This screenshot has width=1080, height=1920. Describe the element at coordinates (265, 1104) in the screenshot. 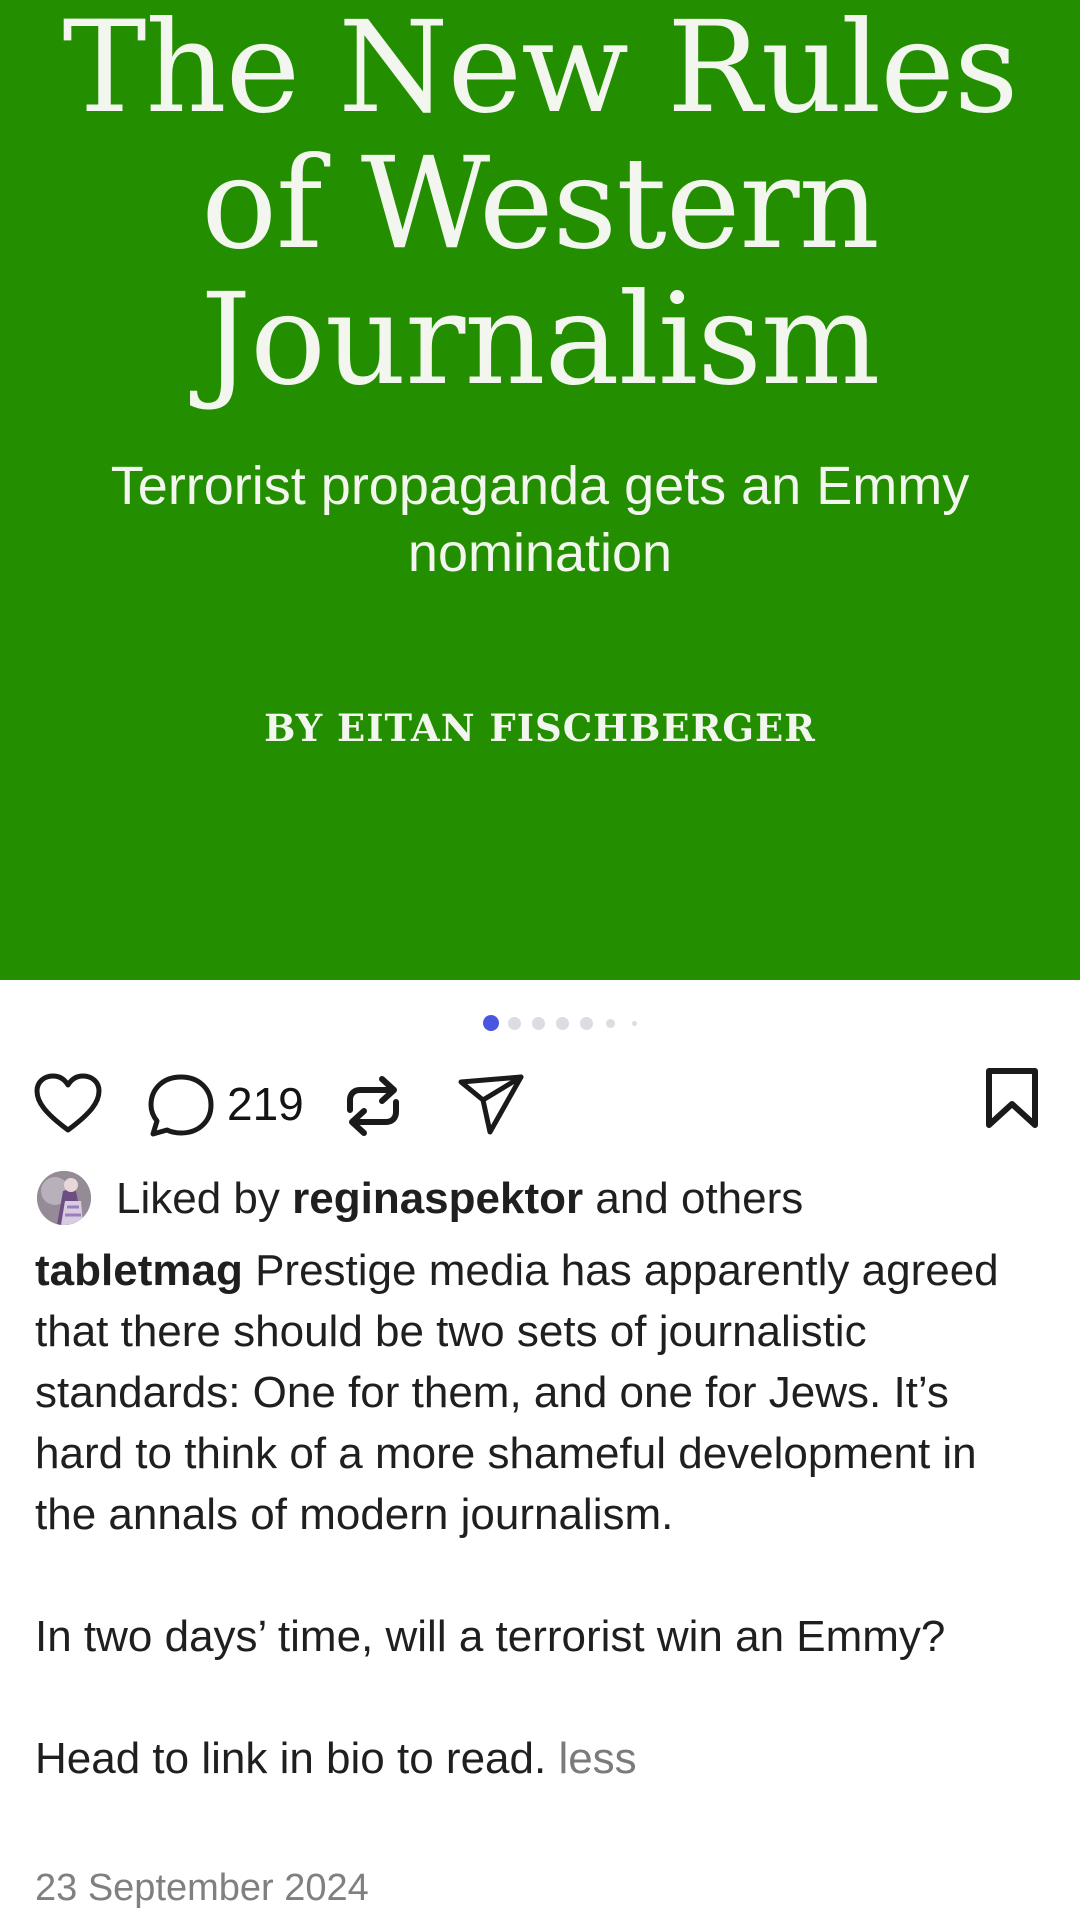

I see `comment-count: 219` at that location.